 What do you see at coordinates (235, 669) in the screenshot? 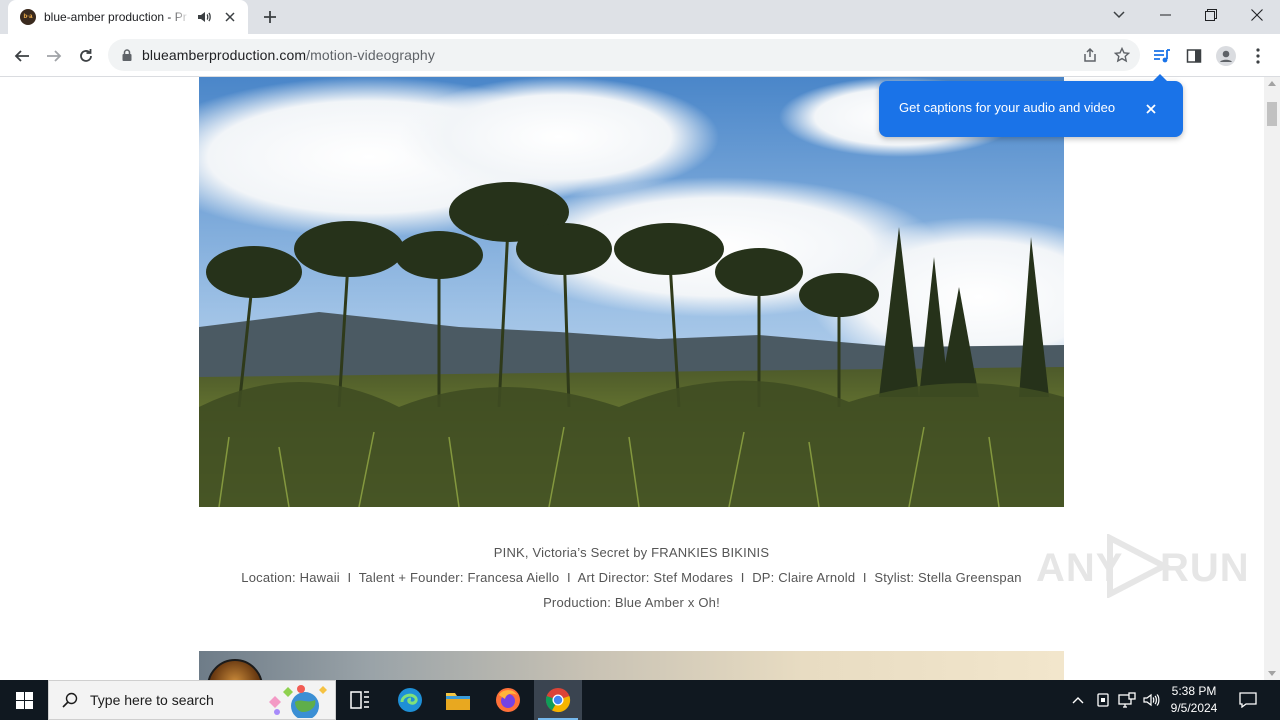
I see `channel-avatar` at bounding box center [235, 669].